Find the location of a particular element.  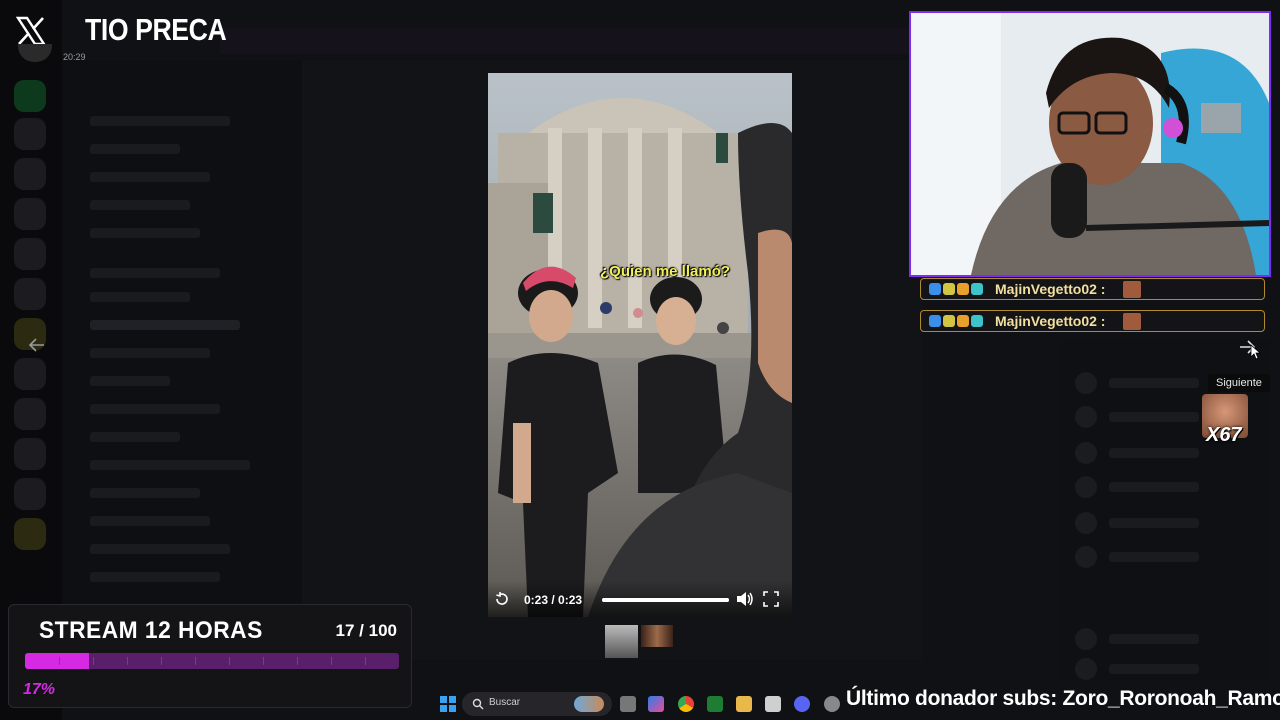

post-time: 20:29 is located at coordinates (74, 57).